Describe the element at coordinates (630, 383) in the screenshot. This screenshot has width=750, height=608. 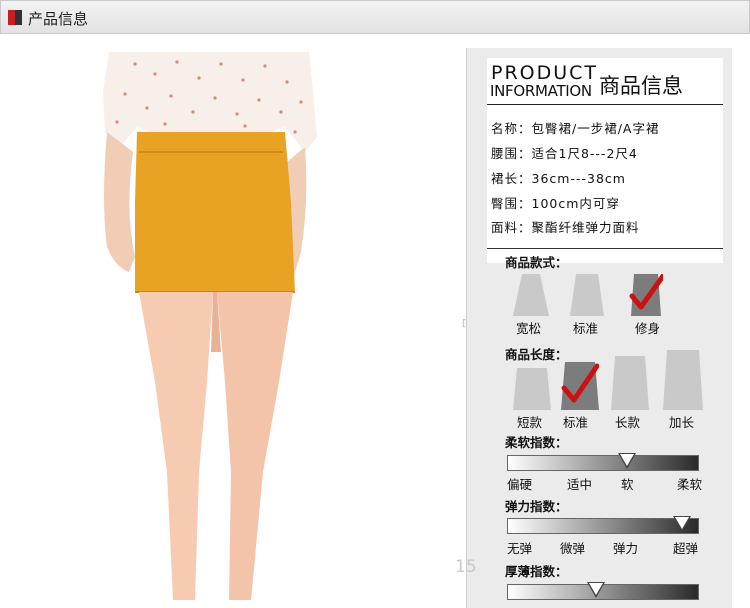
I see `length-long-shape` at that location.